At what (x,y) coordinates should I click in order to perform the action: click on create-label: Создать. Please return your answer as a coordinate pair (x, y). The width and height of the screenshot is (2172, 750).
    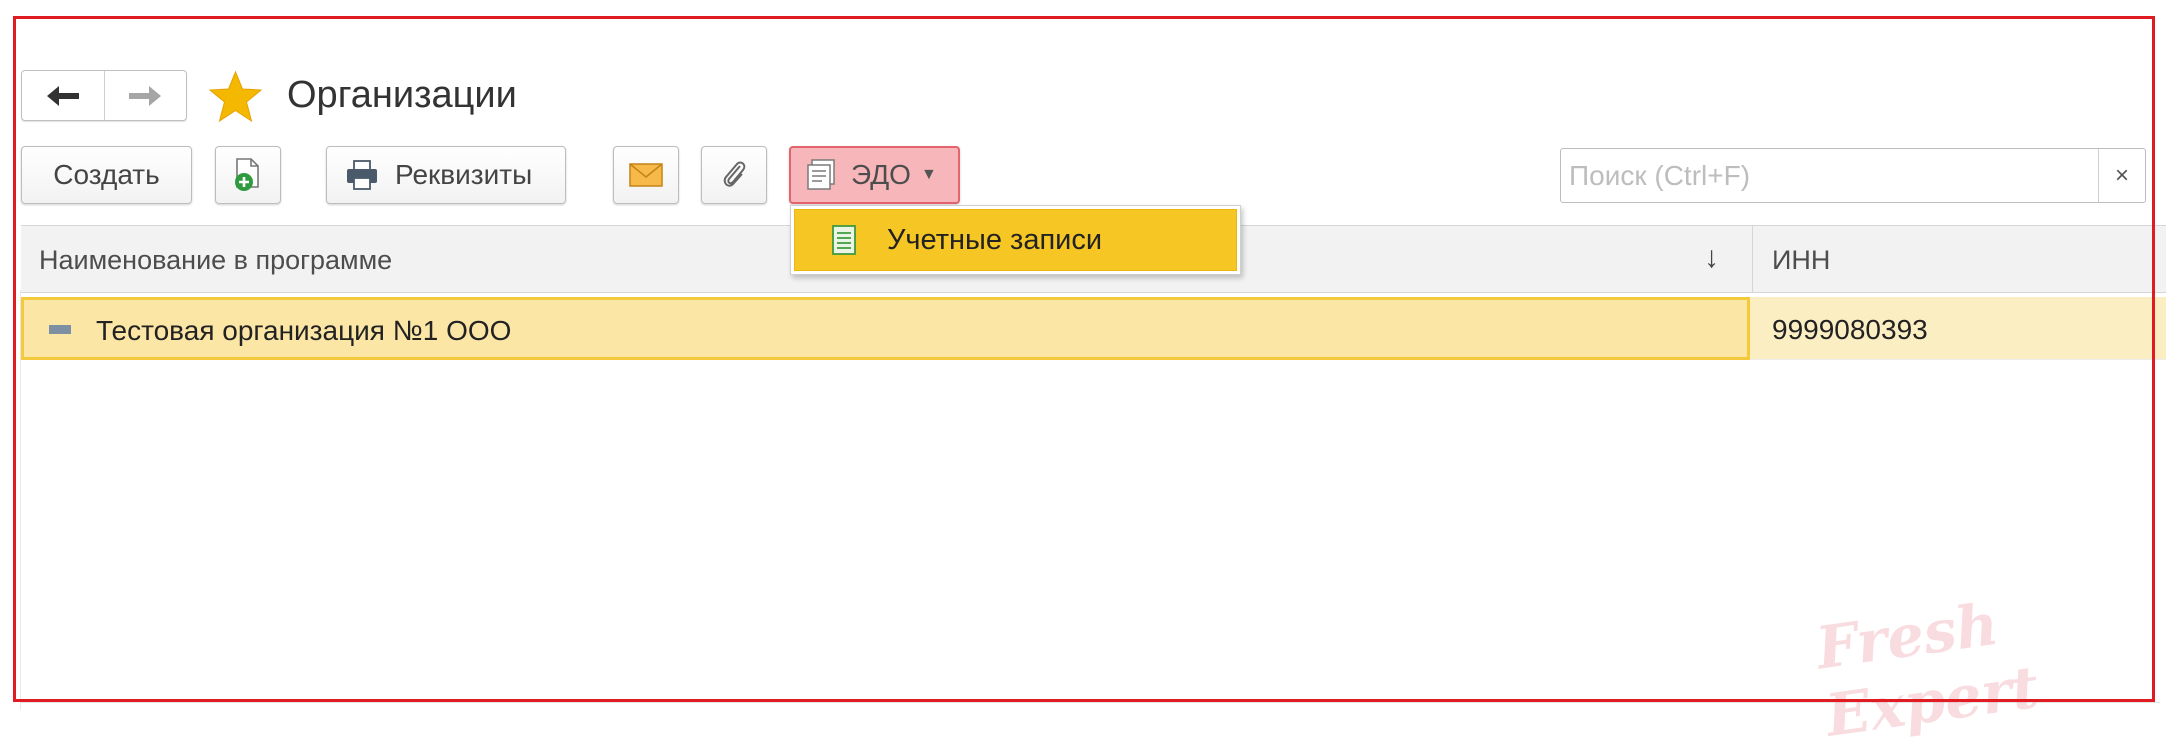
    Looking at the image, I should click on (106, 174).